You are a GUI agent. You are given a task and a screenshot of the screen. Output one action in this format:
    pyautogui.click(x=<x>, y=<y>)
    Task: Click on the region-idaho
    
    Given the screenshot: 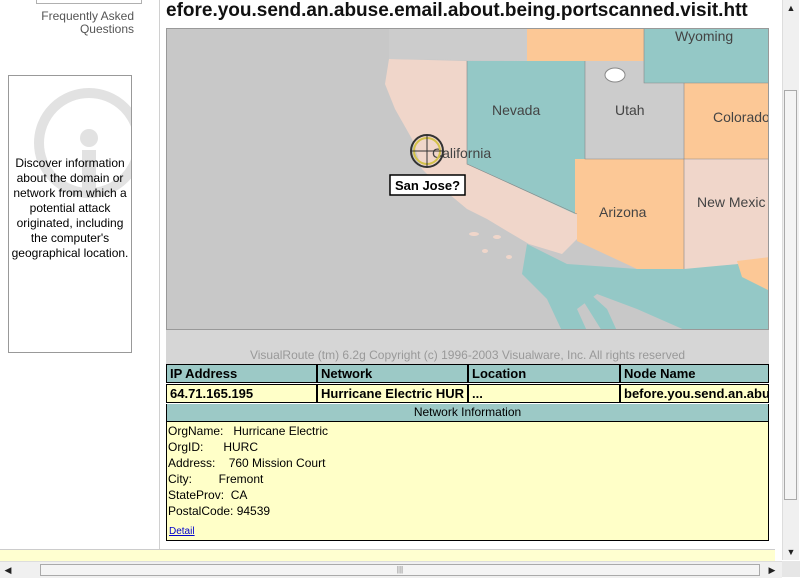 What is the action you would take?
    pyautogui.click(x=585, y=45)
    